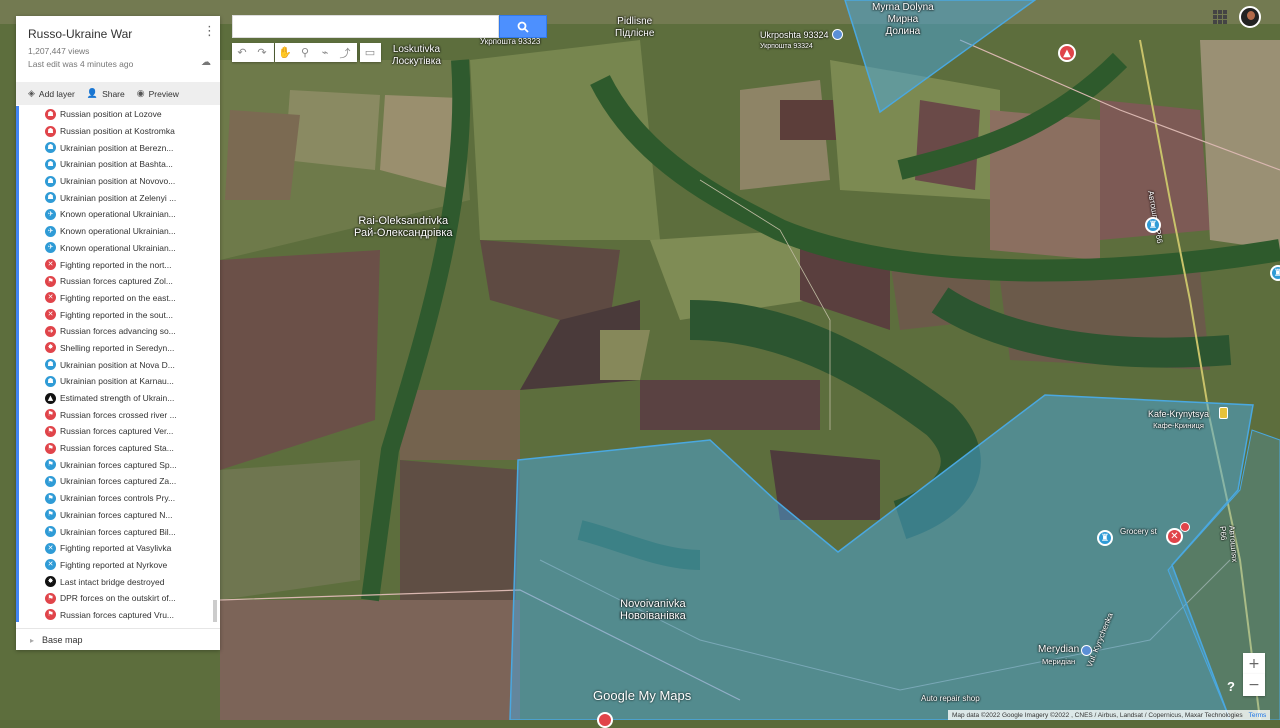 The height and width of the screenshot is (728, 1280). I want to click on layer-list-item: ✕ Fighting reported at Vasylivka, so click(116, 548).